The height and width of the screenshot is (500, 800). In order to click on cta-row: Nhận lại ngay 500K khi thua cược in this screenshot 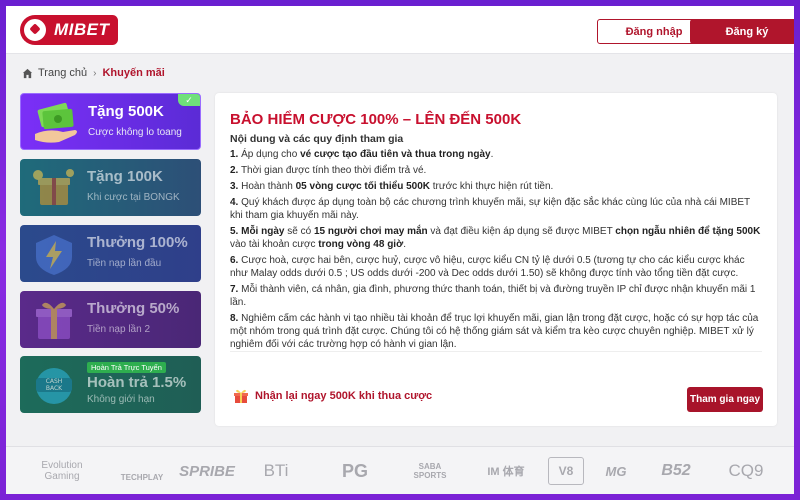, I will do `click(332, 396)`.